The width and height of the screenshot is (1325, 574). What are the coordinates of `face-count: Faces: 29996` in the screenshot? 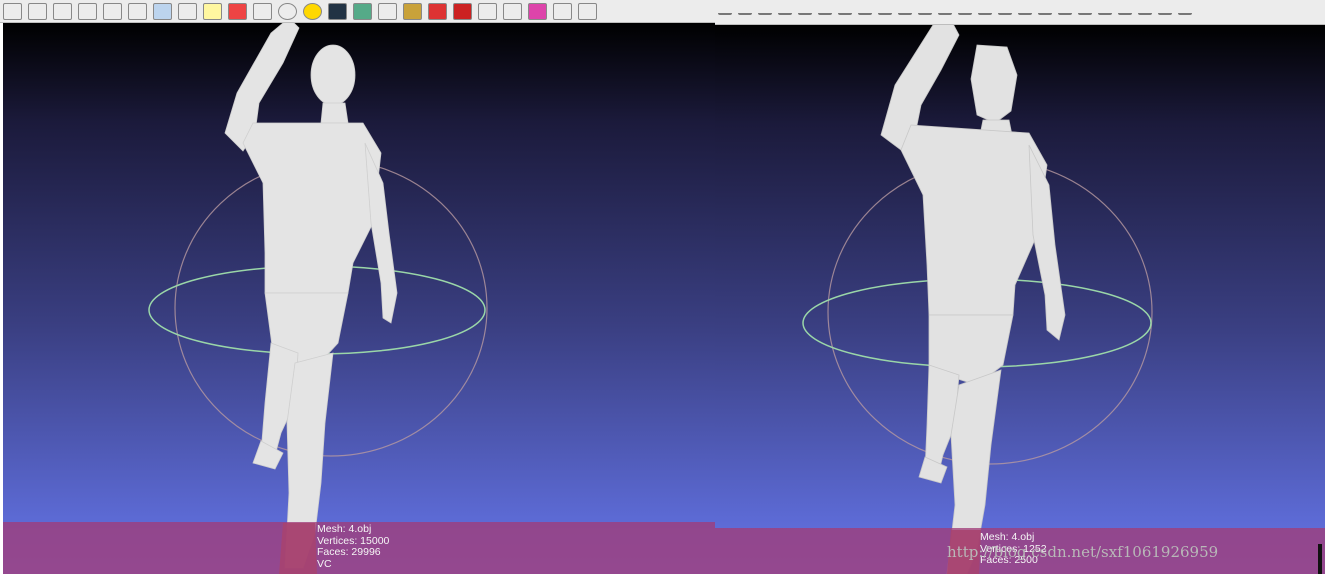 It's located at (349, 552).